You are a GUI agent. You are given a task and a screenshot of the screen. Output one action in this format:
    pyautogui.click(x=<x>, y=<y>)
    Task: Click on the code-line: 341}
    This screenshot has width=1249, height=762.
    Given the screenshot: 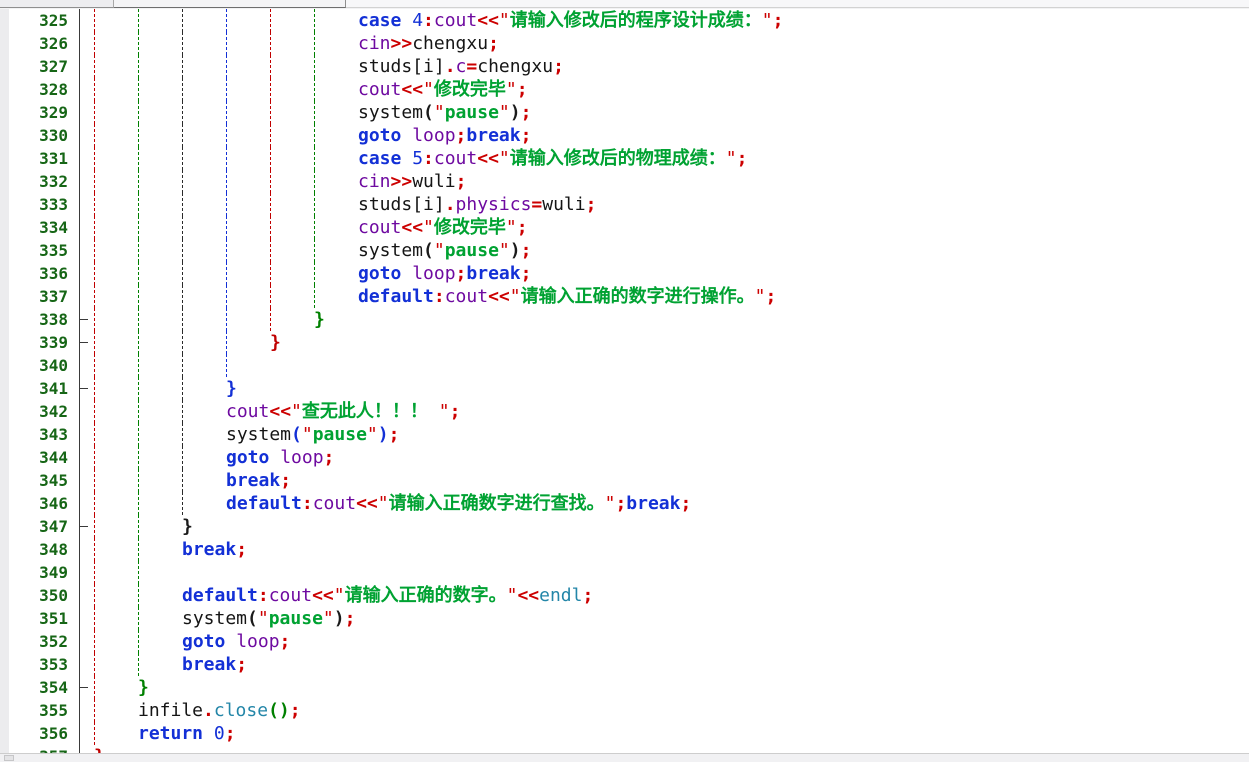 What is the action you would take?
    pyautogui.click(x=624, y=388)
    